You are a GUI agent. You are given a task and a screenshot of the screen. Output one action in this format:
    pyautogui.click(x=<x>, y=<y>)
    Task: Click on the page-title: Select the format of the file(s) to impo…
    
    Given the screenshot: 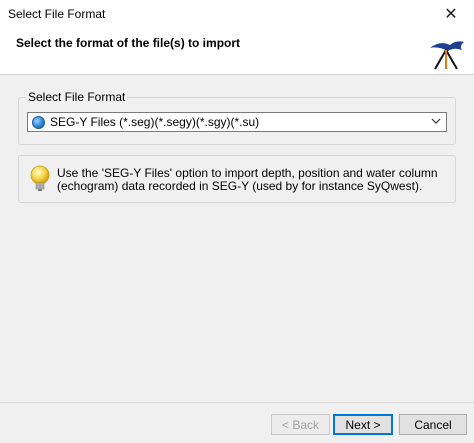 What is the action you would take?
    pyautogui.click(x=128, y=43)
    